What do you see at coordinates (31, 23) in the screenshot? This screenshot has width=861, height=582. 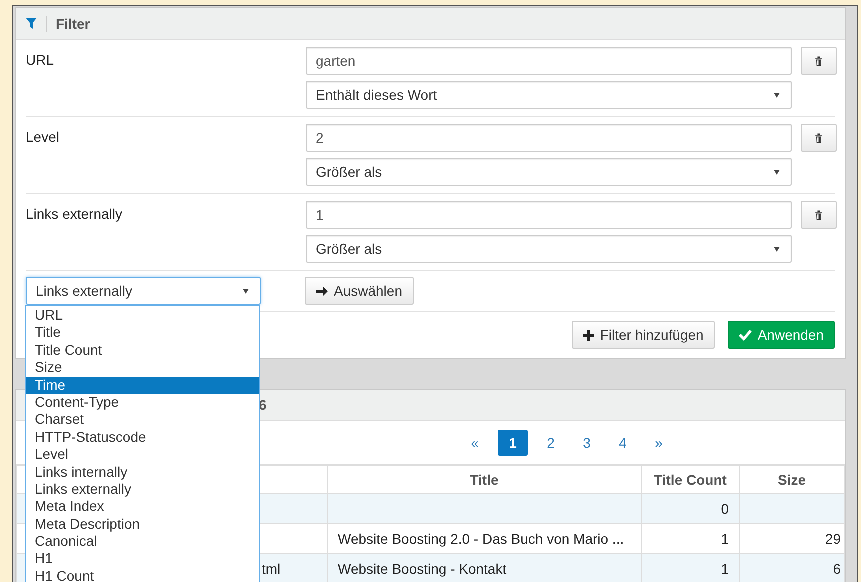 I see `filter-icon` at bounding box center [31, 23].